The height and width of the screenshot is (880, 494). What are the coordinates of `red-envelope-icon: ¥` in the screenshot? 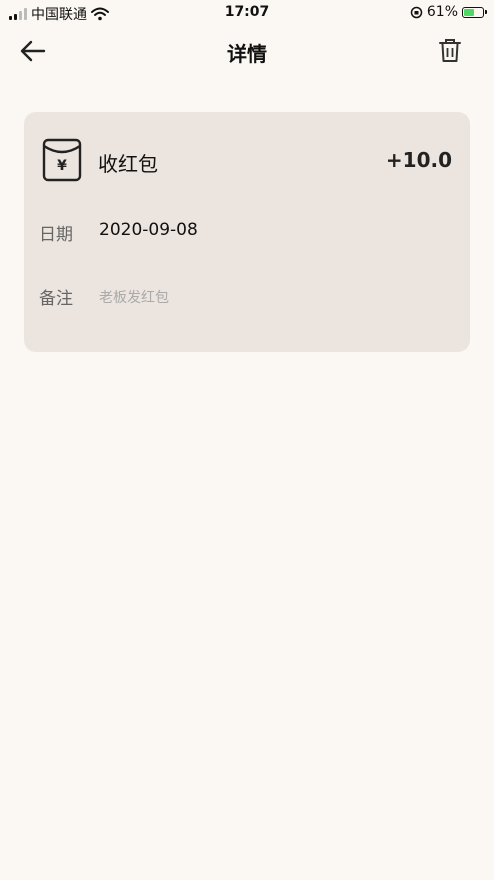 It's located at (62, 160).